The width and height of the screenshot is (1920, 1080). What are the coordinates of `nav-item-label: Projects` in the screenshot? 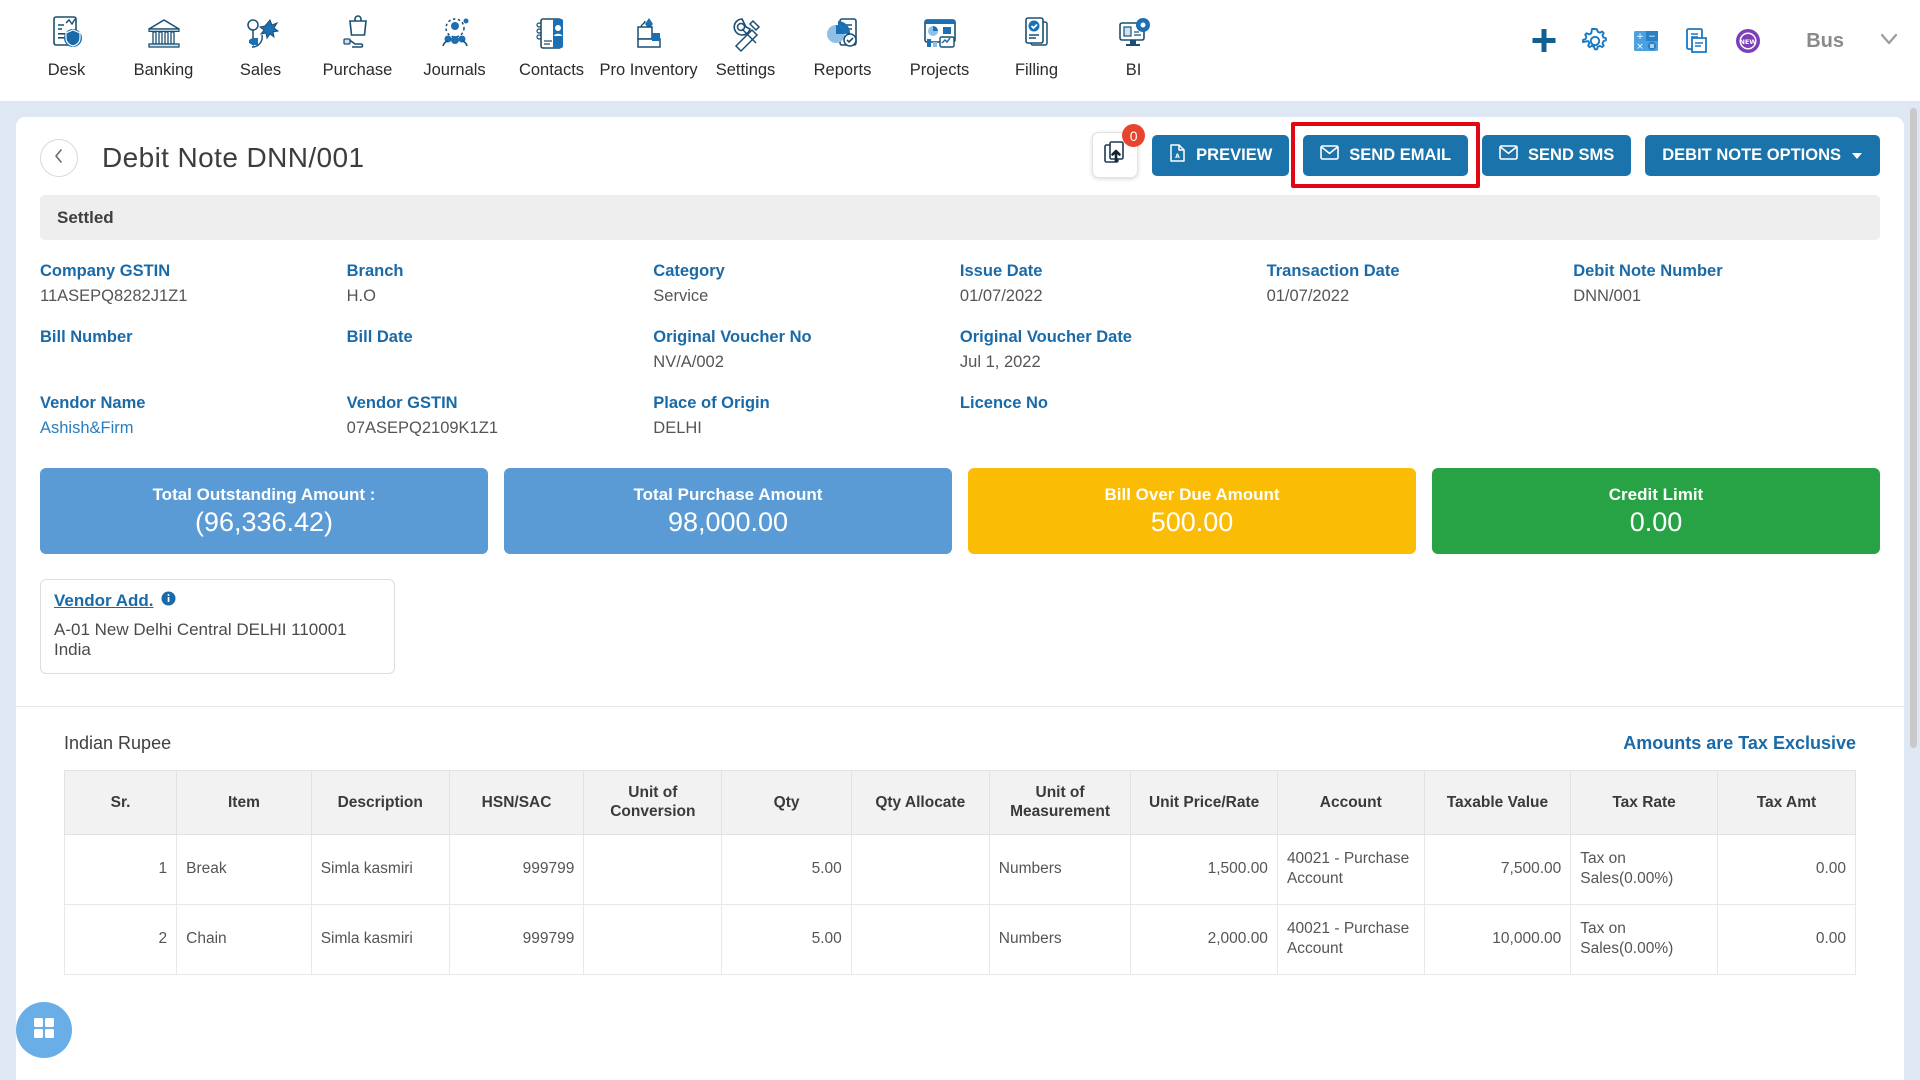 It's located at (939, 70).